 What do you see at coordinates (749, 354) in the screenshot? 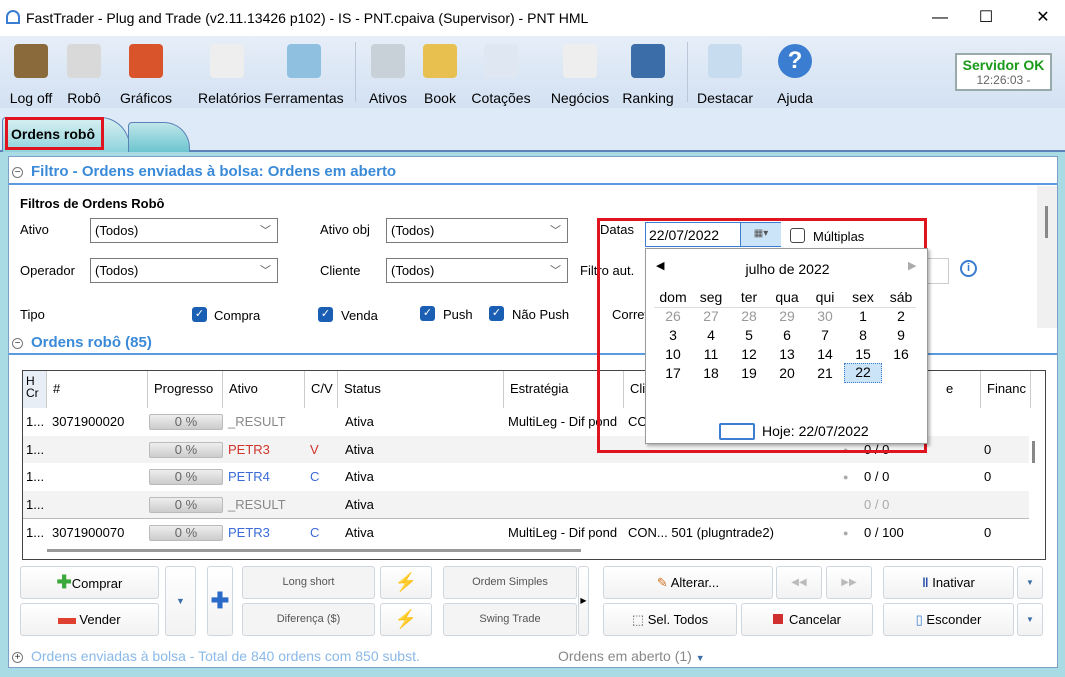
I see `calendar-day: 12` at bounding box center [749, 354].